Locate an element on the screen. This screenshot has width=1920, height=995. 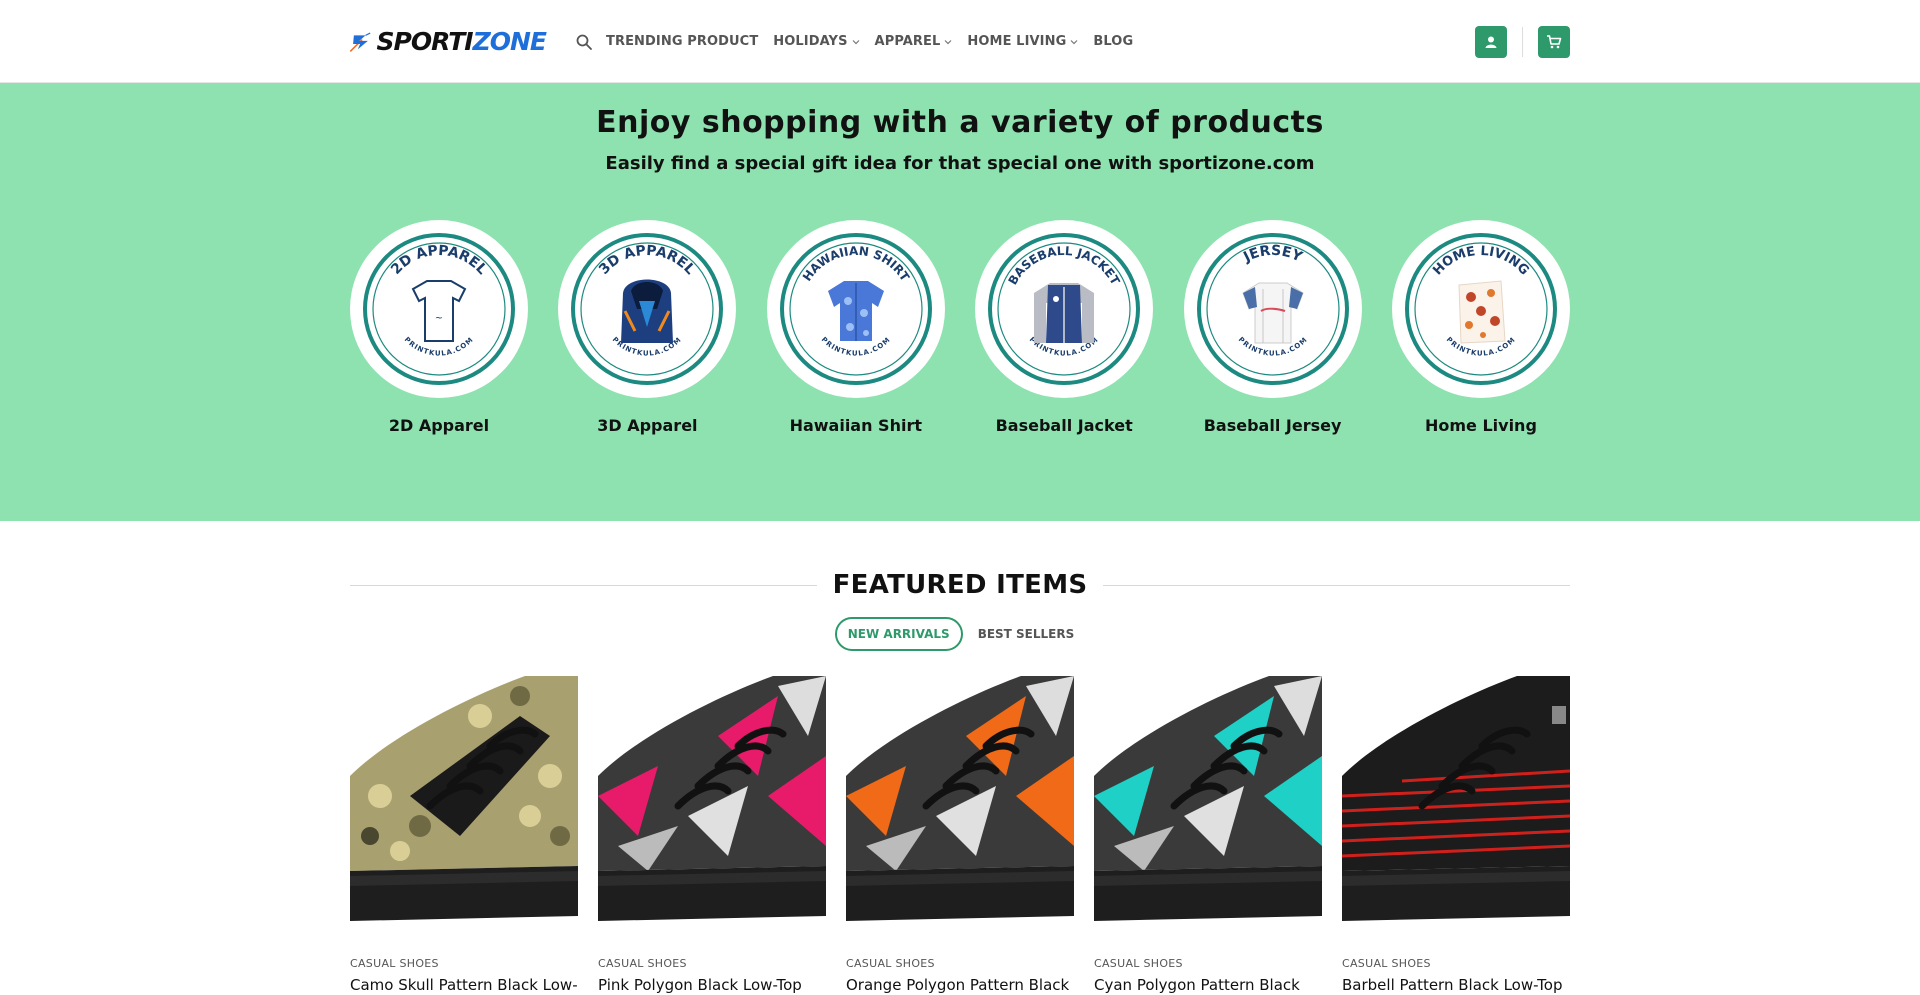
category-2d-apparel: 2D APPAREL PRINTKULA.COM ~ 2D Apparel is located at coordinates (439, 327).